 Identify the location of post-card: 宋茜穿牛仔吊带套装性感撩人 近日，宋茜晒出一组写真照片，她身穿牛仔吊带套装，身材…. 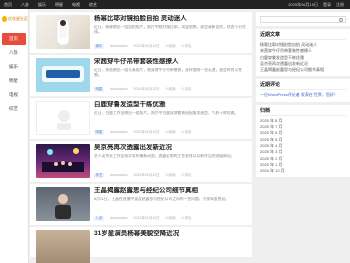
(141, 75).